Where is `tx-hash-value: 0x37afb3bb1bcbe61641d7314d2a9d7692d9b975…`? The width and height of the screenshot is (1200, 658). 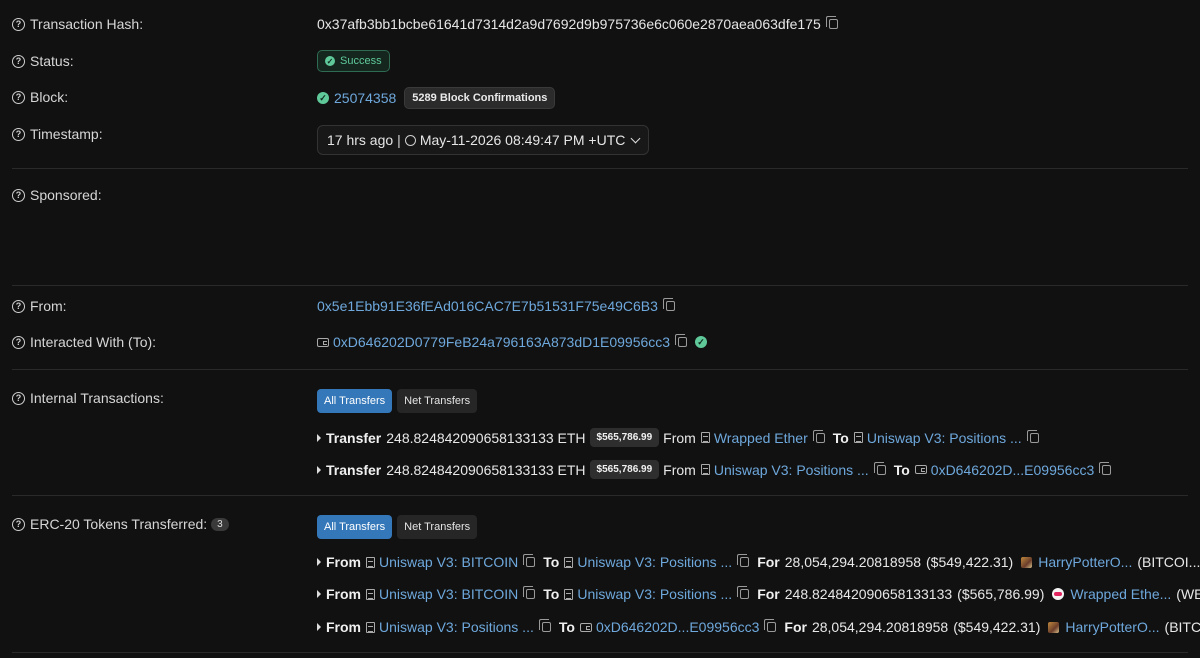 tx-hash-value: 0x37afb3bb1bcbe61641d7314d2a9d7692d9b975… is located at coordinates (569, 24).